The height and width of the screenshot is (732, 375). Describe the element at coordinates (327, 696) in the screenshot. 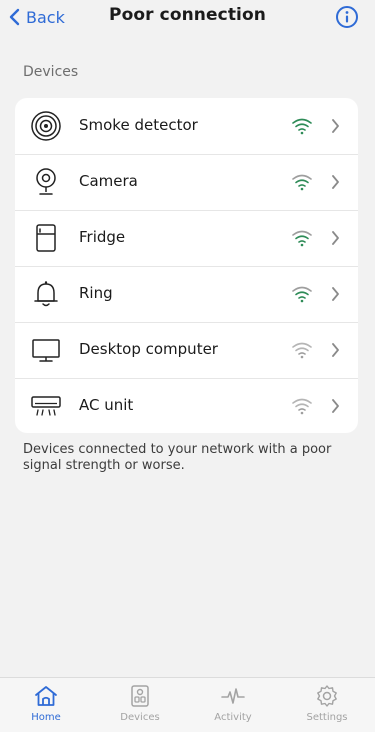

I see `settings-icon` at that location.